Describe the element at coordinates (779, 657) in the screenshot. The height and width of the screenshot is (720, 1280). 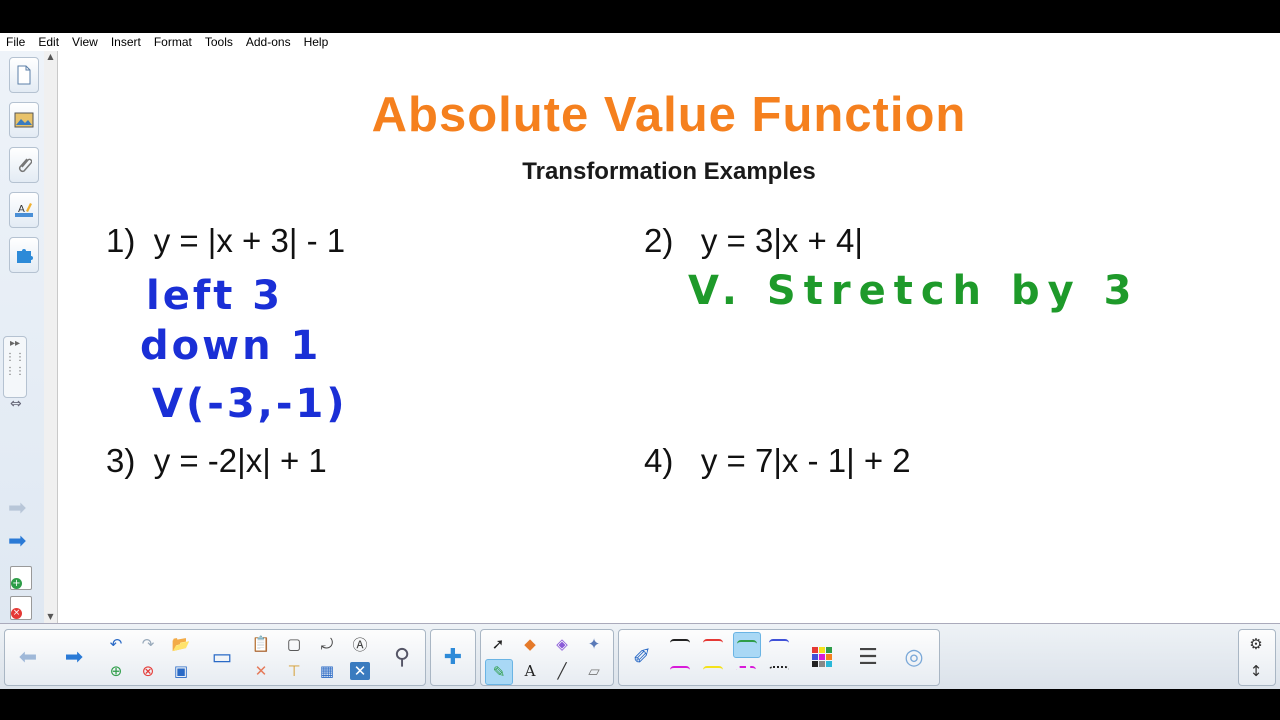
I see `toolbar-group-pen-properties: ✐ ☰ ◎` at that location.